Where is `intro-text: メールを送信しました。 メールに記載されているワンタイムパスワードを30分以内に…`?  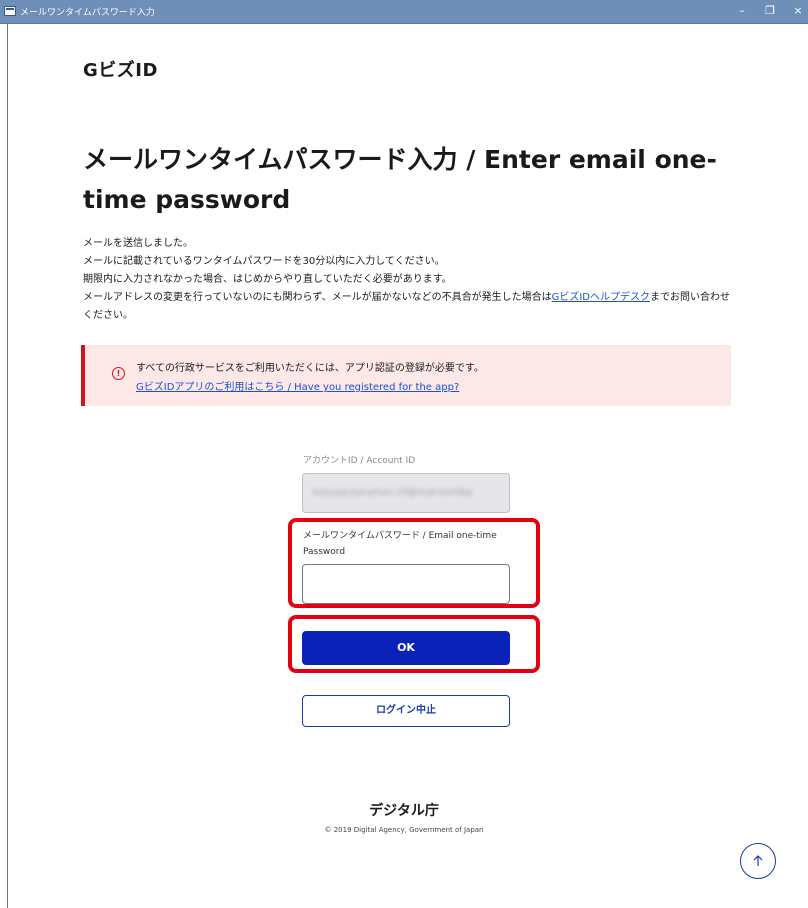
intro-text: メールを送信しました。 メールに記載されているワンタイムパスワードを30分以内に… is located at coordinates (408, 280).